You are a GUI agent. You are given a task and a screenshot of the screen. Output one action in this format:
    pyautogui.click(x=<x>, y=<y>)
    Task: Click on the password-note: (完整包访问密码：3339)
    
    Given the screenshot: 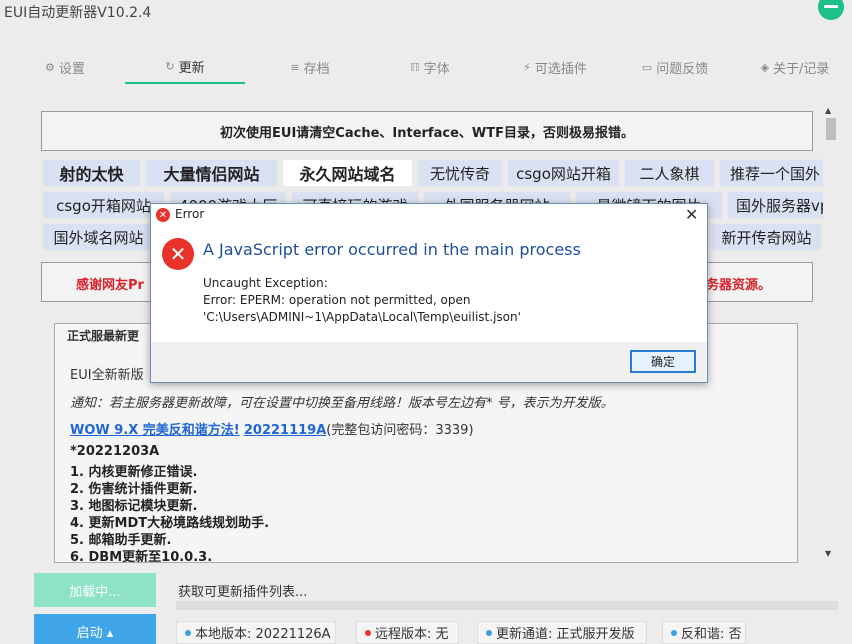 What is the action you would take?
    pyautogui.click(x=400, y=430)
    